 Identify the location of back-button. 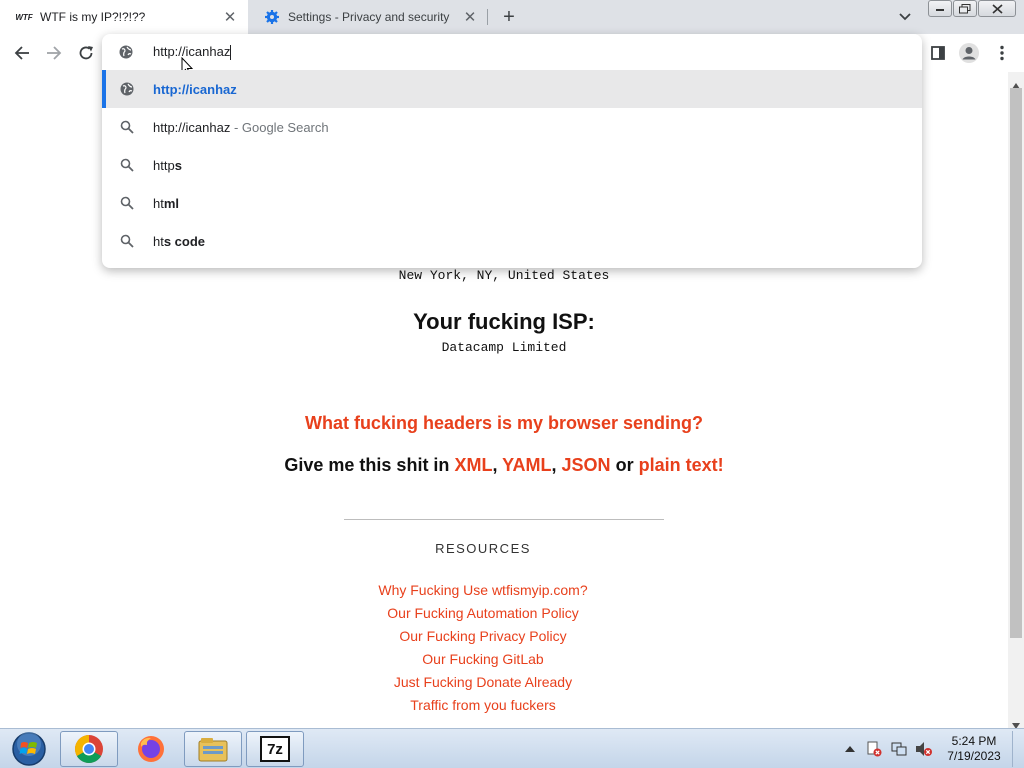
(22, 53).